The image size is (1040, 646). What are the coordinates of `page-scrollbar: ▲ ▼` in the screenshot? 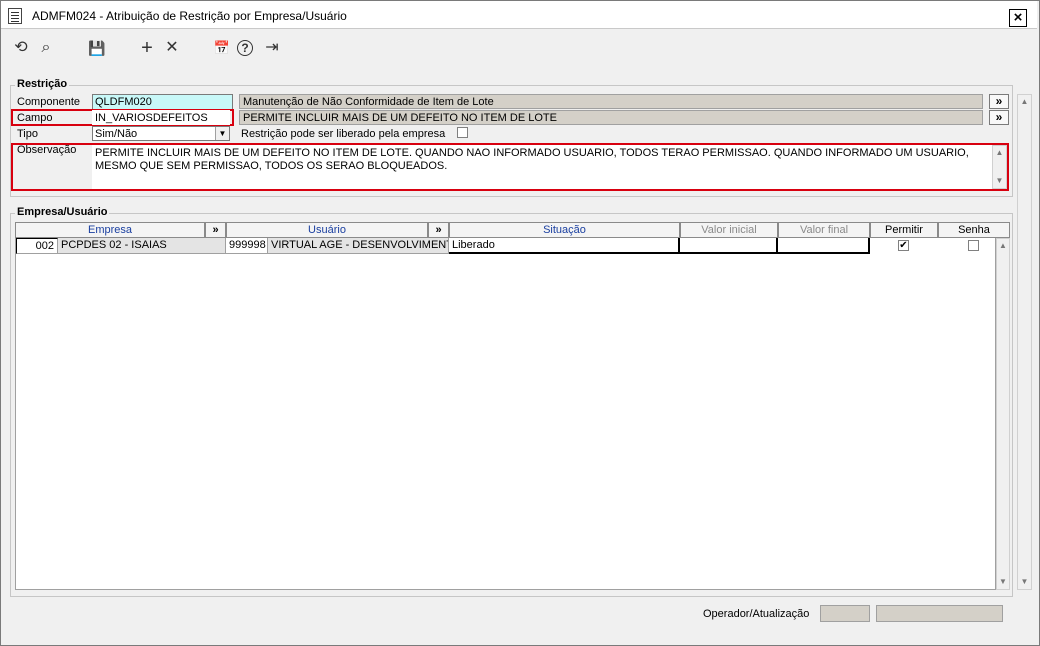 It's located at (1024, 342).